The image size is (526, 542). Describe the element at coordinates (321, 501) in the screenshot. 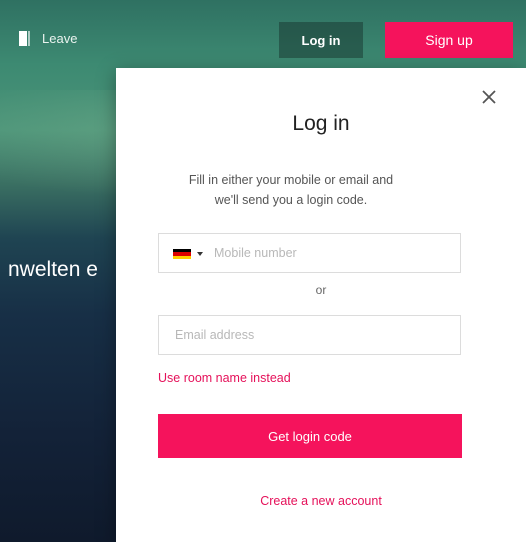

I see `create-account-link: Create a new account` at that location.